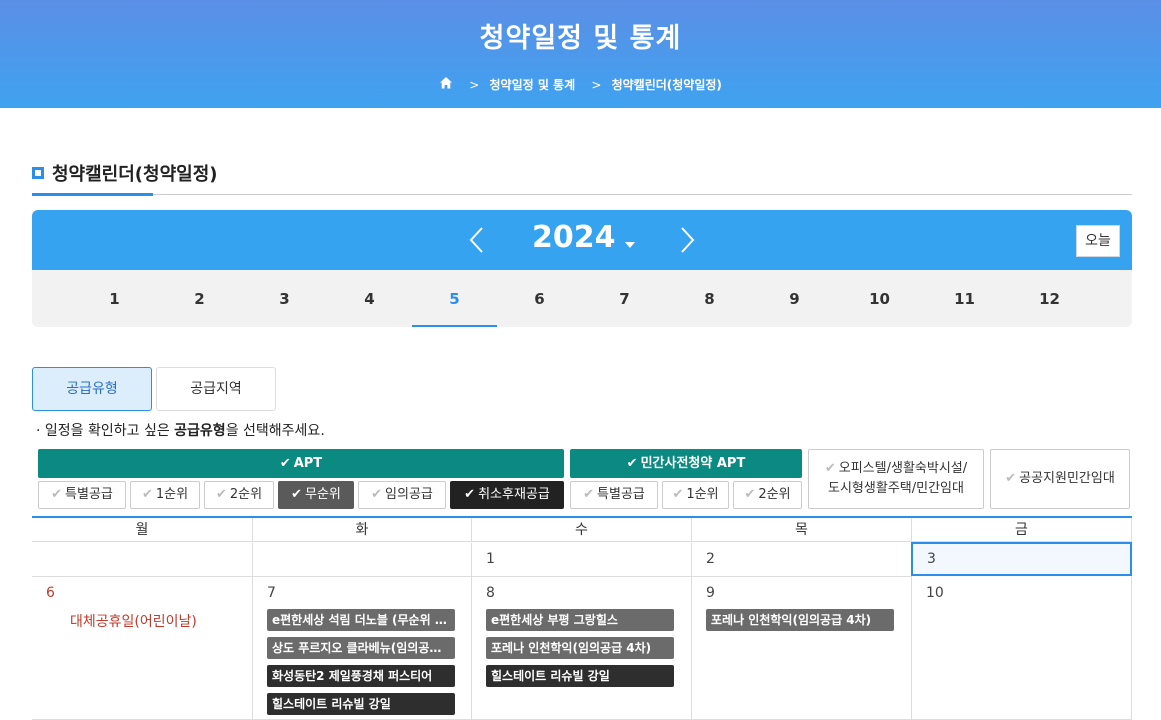 The height and width of the screenshot is (720, 1161). I want to click on day-number: 8, so click(490, 593).